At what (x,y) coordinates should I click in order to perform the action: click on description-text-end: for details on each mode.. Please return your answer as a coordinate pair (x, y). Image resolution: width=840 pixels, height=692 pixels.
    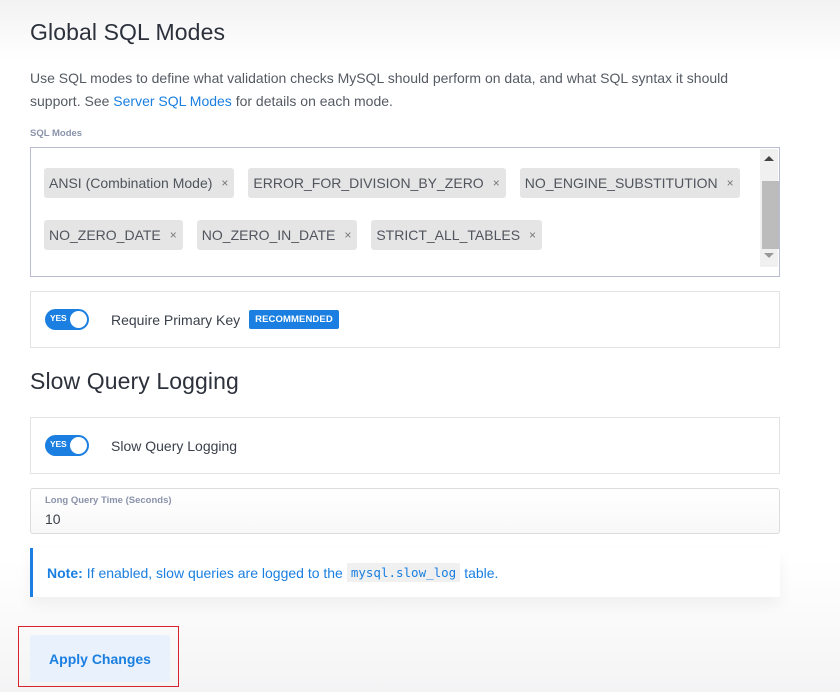
    Looking at the image, I should click on (312, 101).